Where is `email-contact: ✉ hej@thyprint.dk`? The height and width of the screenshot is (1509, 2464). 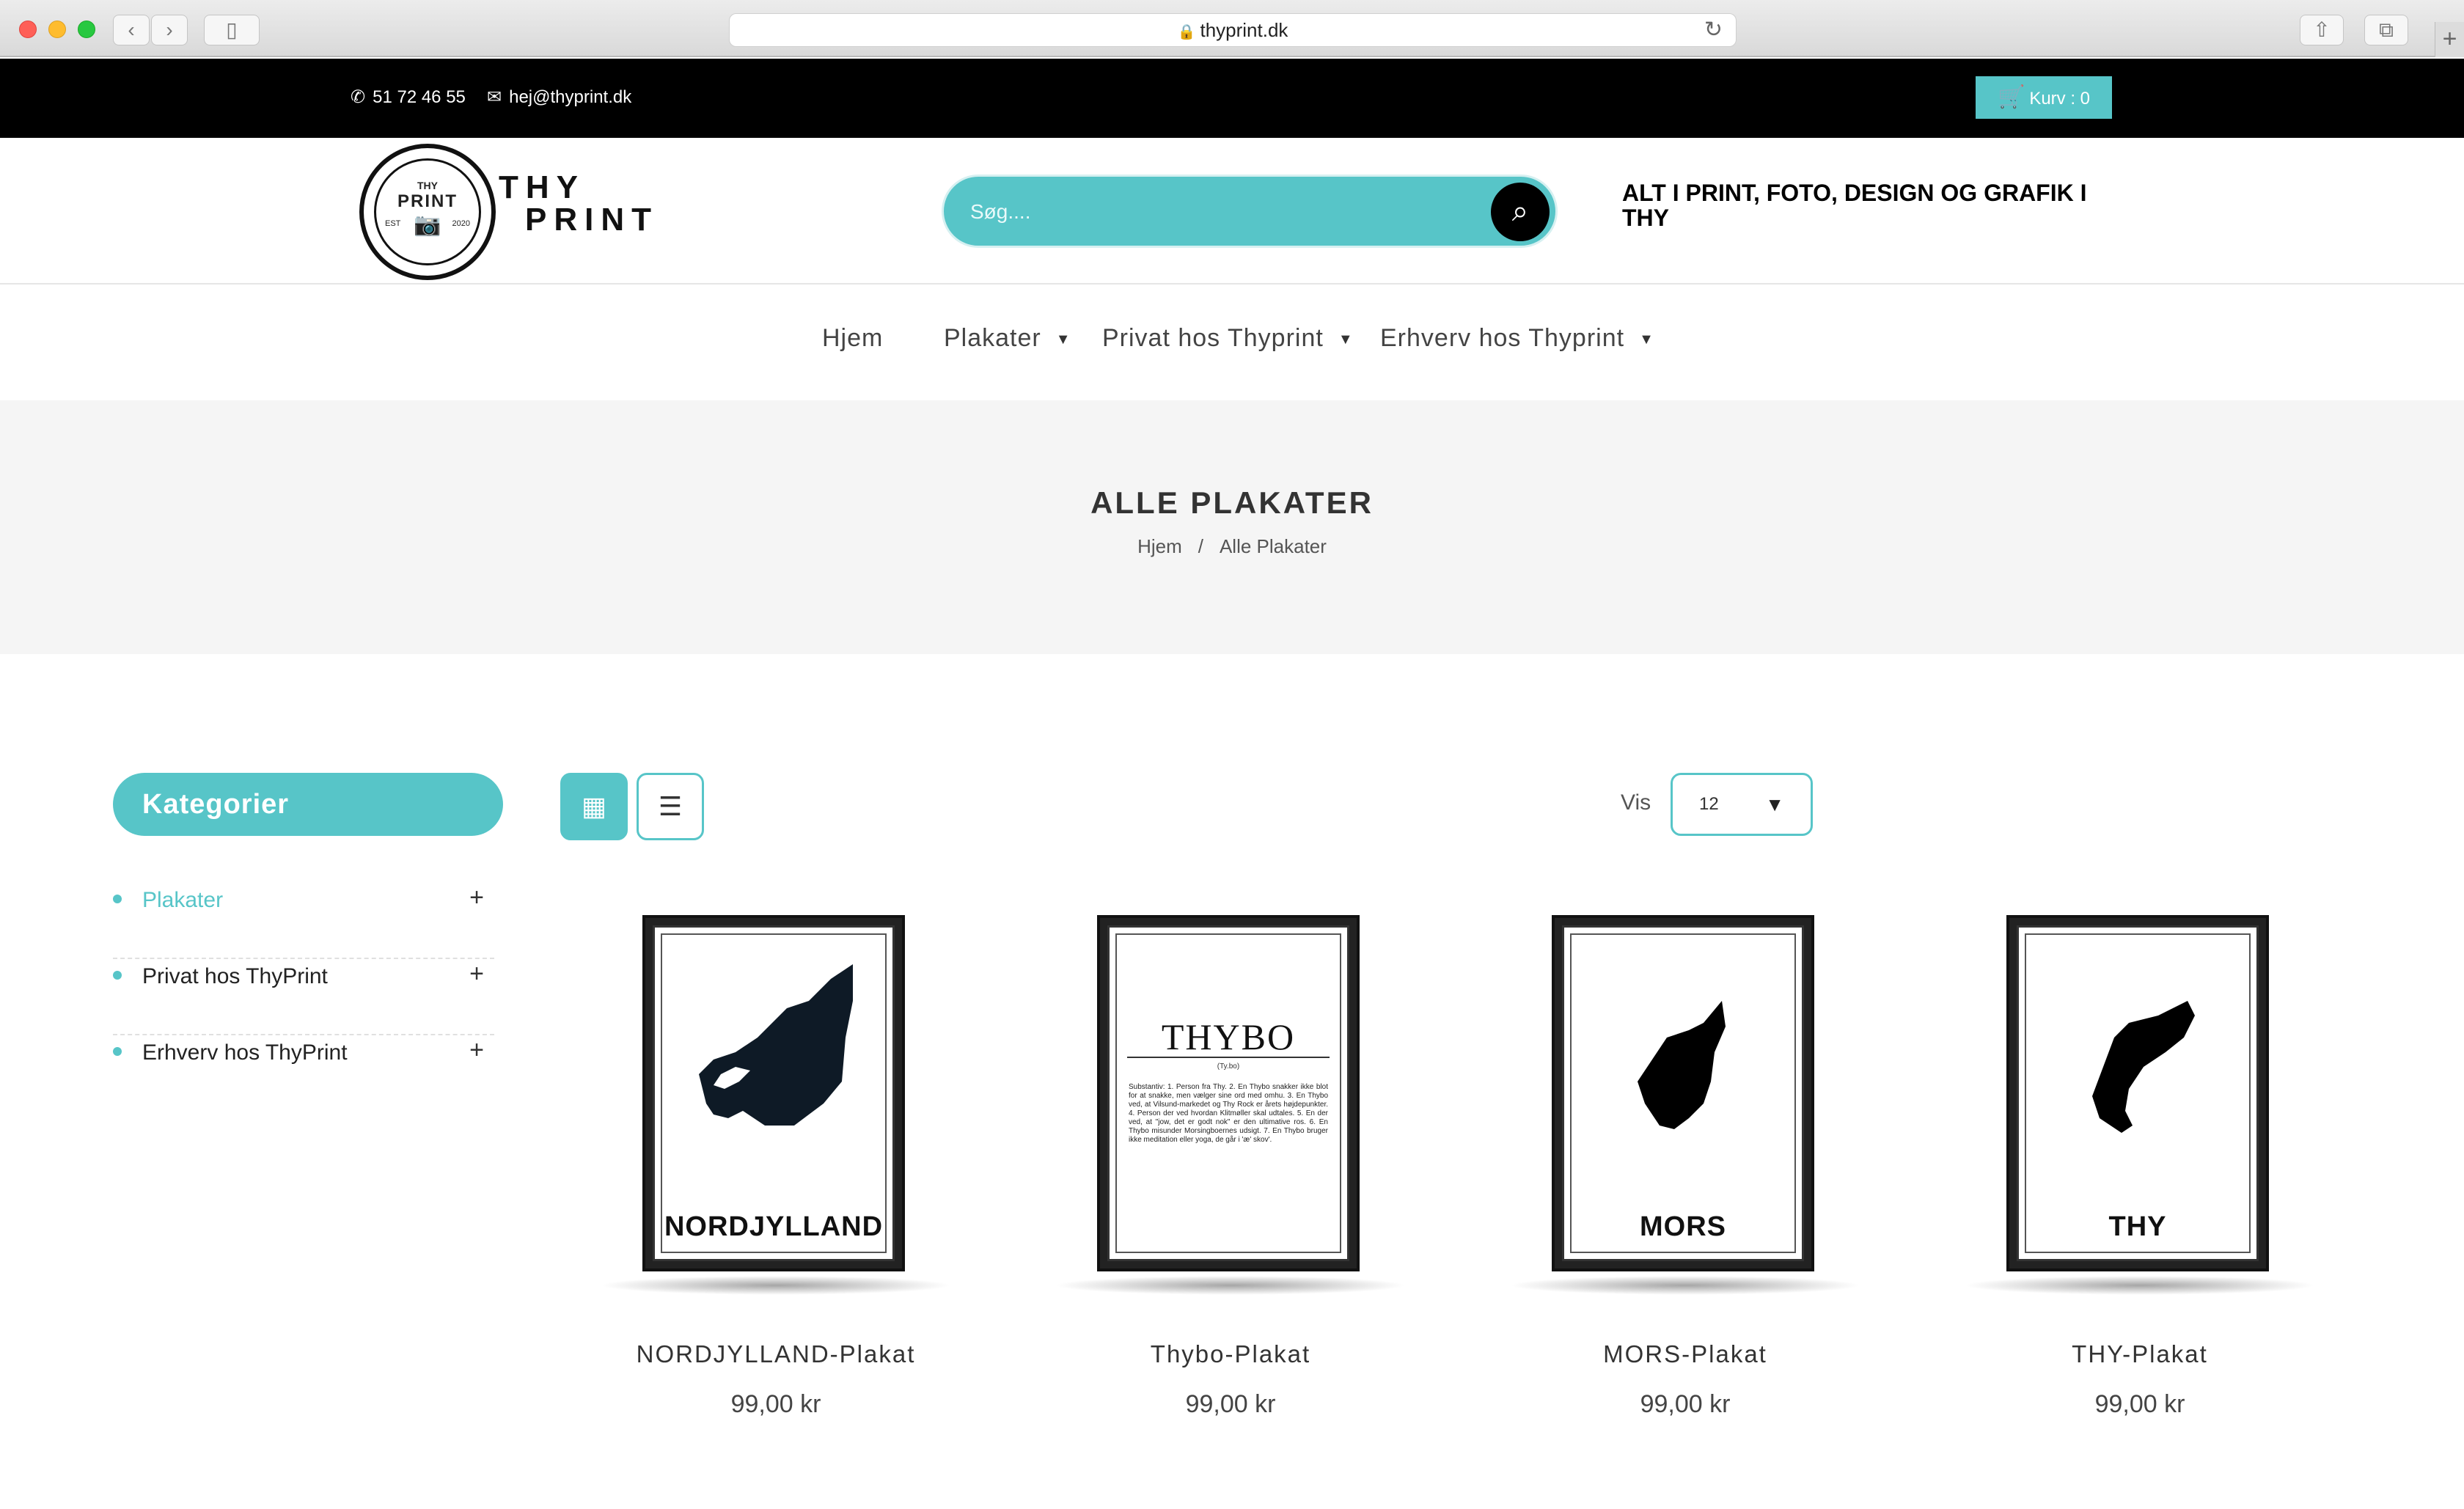
email-contact: ✉ hej@thyprint.dk is located at coordinates (559, 98).